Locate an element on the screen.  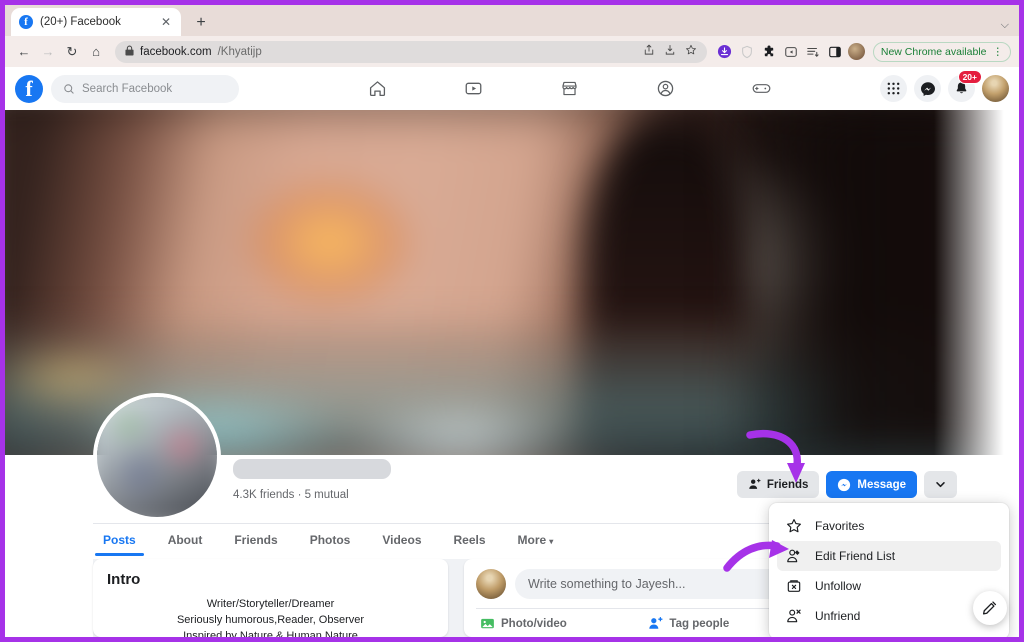
chrome-update-pill: New Chrome available ⋮ is located at coordinates (941, 51).